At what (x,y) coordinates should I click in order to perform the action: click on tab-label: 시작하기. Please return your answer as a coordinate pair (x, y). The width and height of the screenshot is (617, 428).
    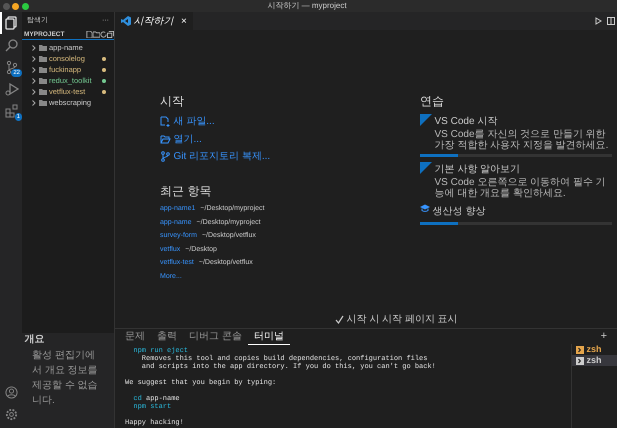
    Looking at the image, I should click on (154, 21).